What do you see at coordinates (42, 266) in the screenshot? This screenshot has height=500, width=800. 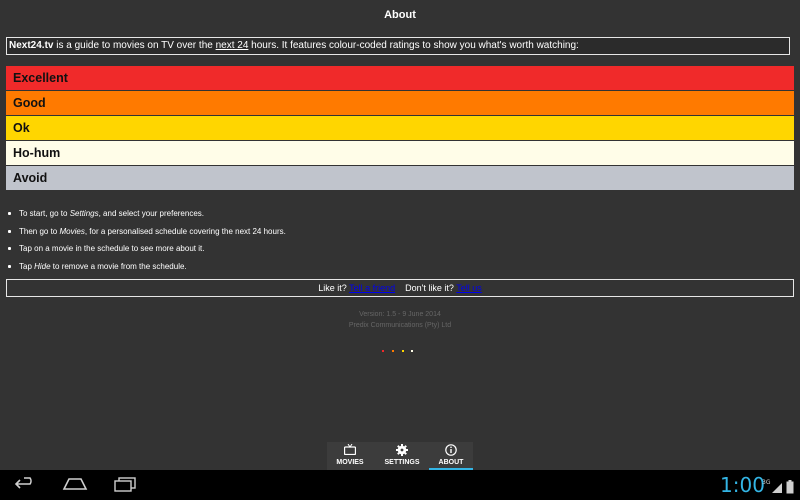 I see `tip-emphasis: Hide` at bounding box center [42, 266].